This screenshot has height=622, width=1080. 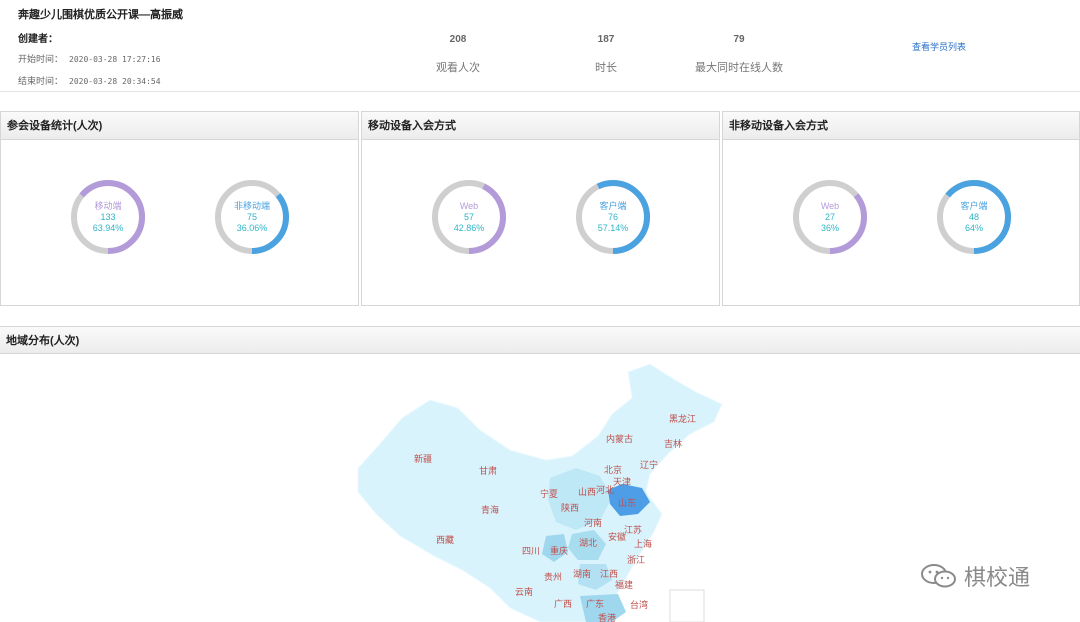 What do you see at coordinates (636, 560) in the screenshot?
I see `province-label: 浙江` at bounding box center [636, 560].